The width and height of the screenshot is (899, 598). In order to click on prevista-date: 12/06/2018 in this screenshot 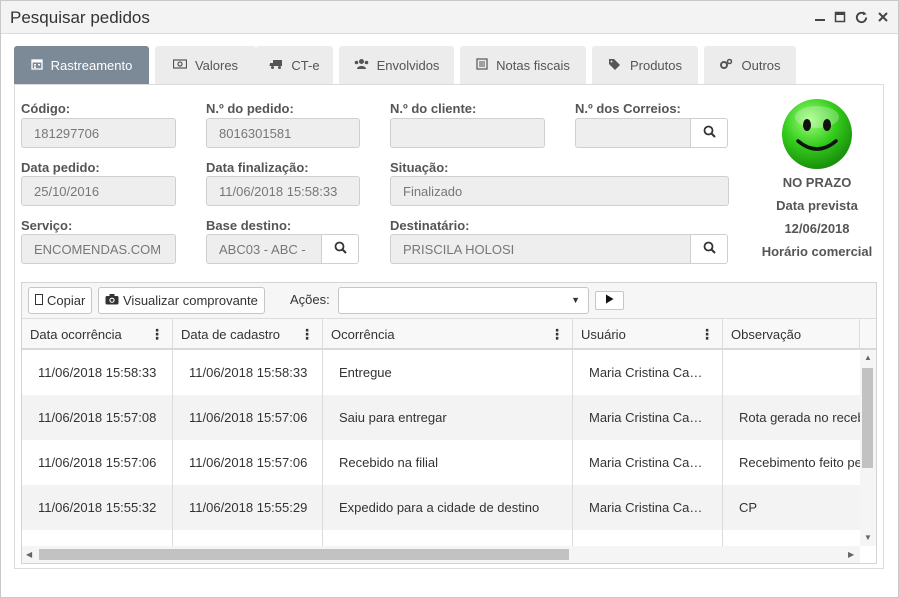, I will do `click(817, 228)`.